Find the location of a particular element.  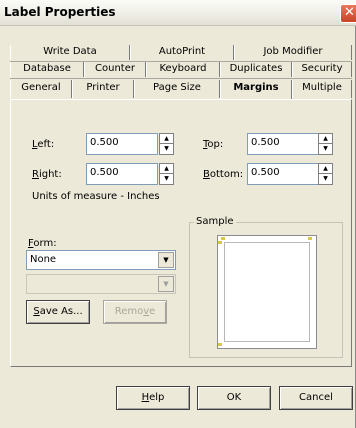

tab-page-size: Page Size is located at coordinates (177, 89).